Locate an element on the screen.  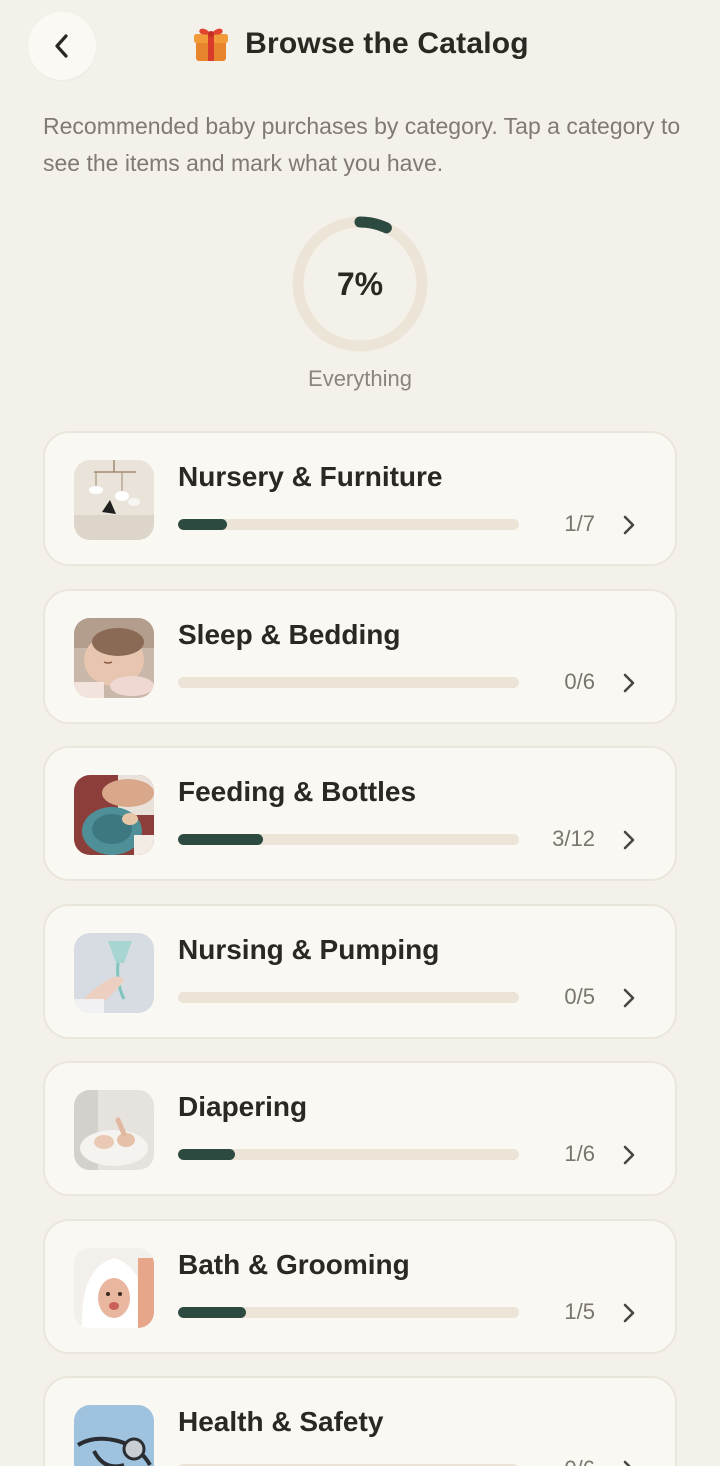
gift-icon is located at coordinates (211, 44).